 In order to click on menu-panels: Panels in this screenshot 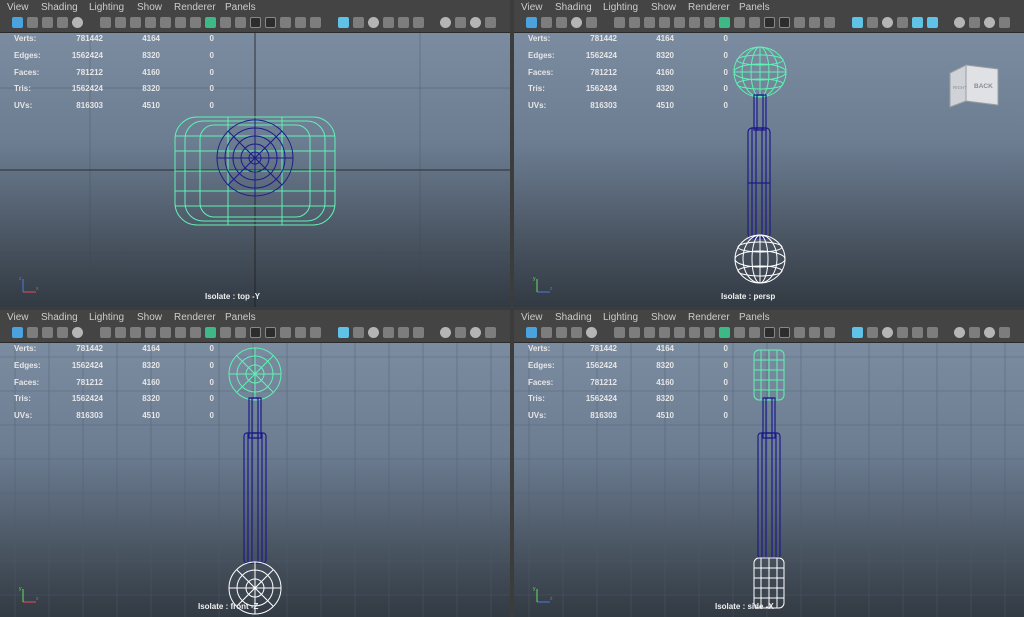, I will do `click(240, 317)`.